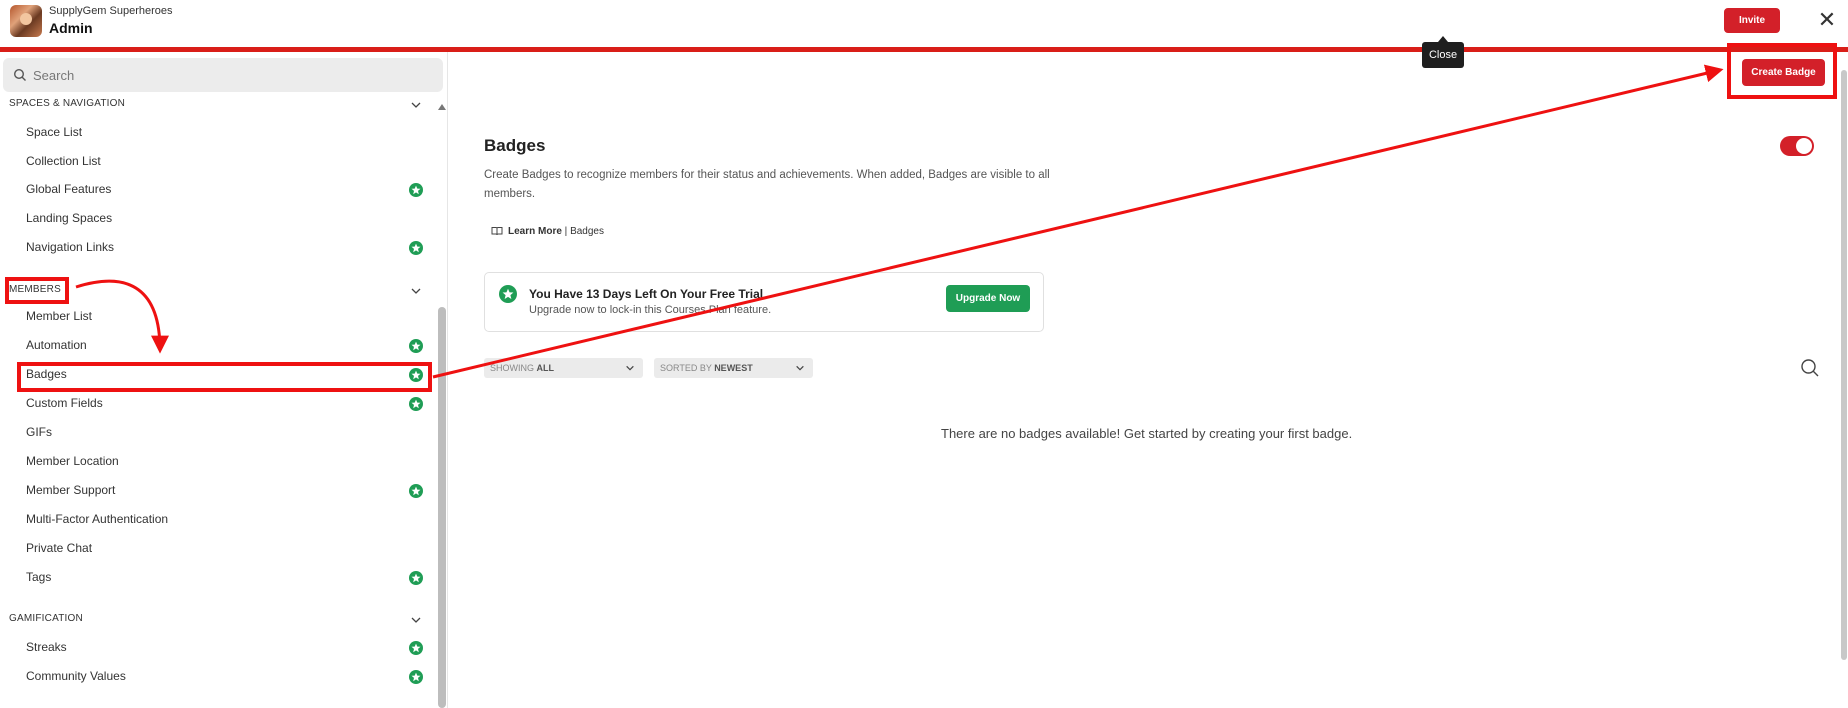 The width and height of the screenshot is (1848, 708). Describe the element at coordinates (67, 103) in the screenshot. I see `section-header-spaces-navigation: SPACES & NAVIGATION` at that location.